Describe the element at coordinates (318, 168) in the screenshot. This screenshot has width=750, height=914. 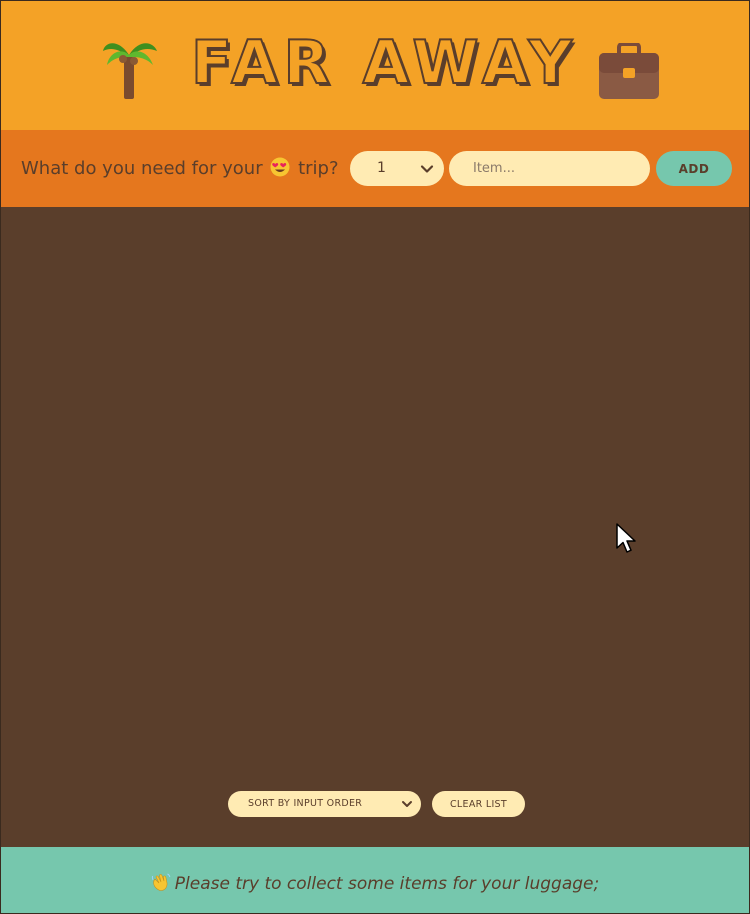
I see `question-text-end: trip?` at that location.